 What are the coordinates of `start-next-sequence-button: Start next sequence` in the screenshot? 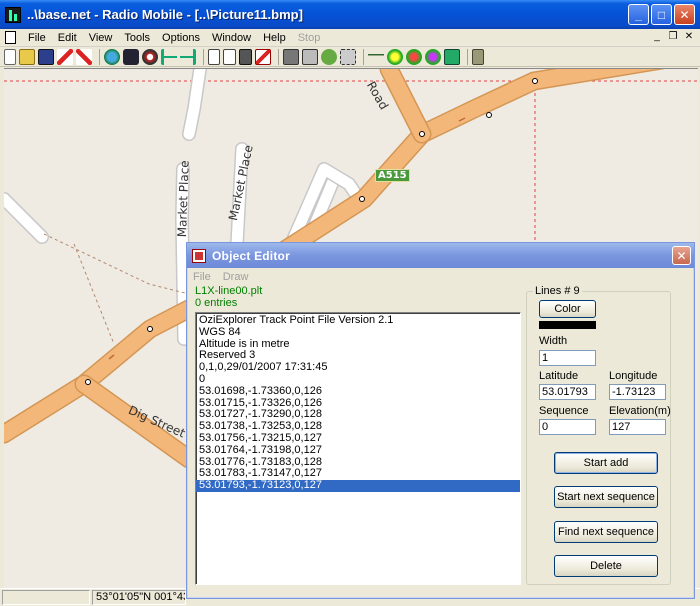 It's located at (606, 497).